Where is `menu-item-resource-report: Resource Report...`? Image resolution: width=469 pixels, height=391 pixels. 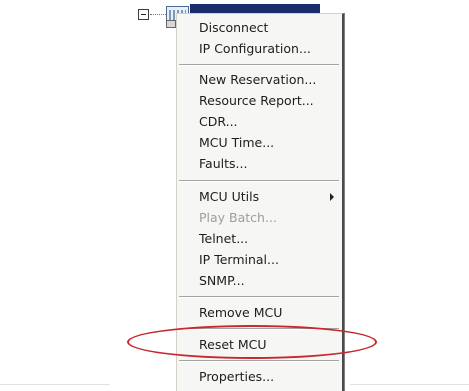 menu-item-resource-report: Resource Report... is located at coordinates (259, 101).